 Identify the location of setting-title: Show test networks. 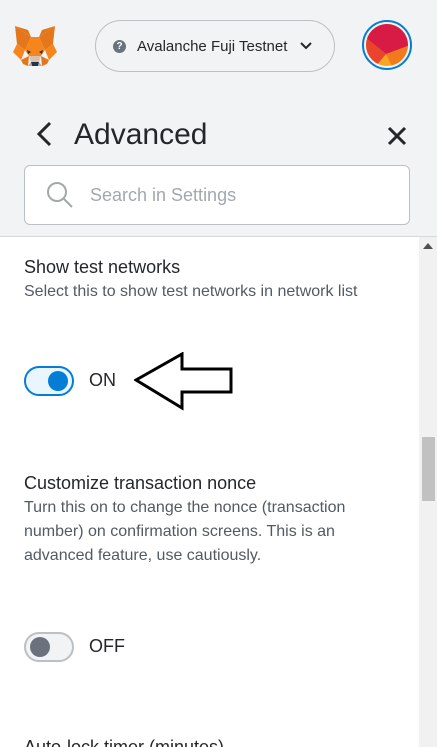
(102, 267).